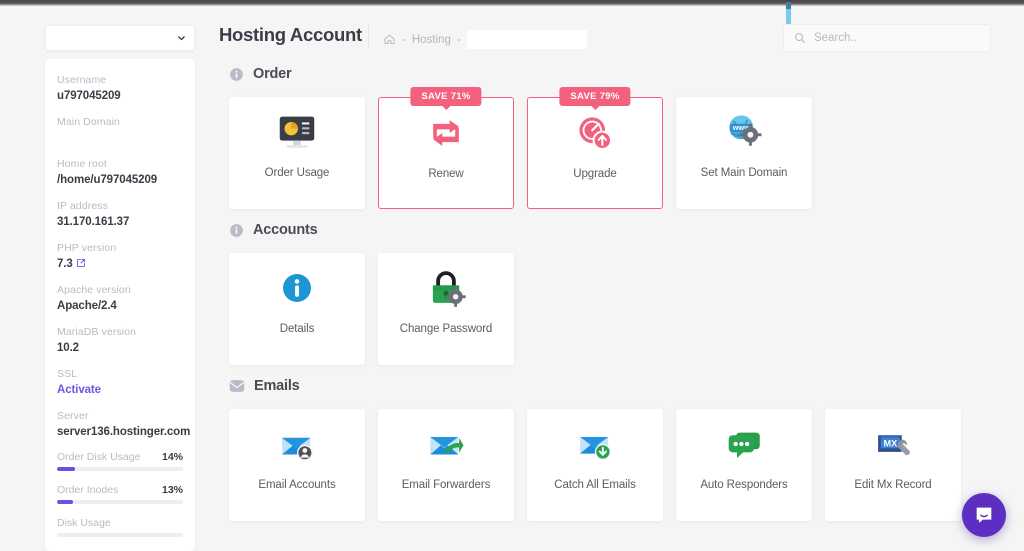 This screenshot has width=1024, height=551. What do you see at coordinates (120, 38) in the screenshot?
I see `account-select` at bounding box center [120, 38].